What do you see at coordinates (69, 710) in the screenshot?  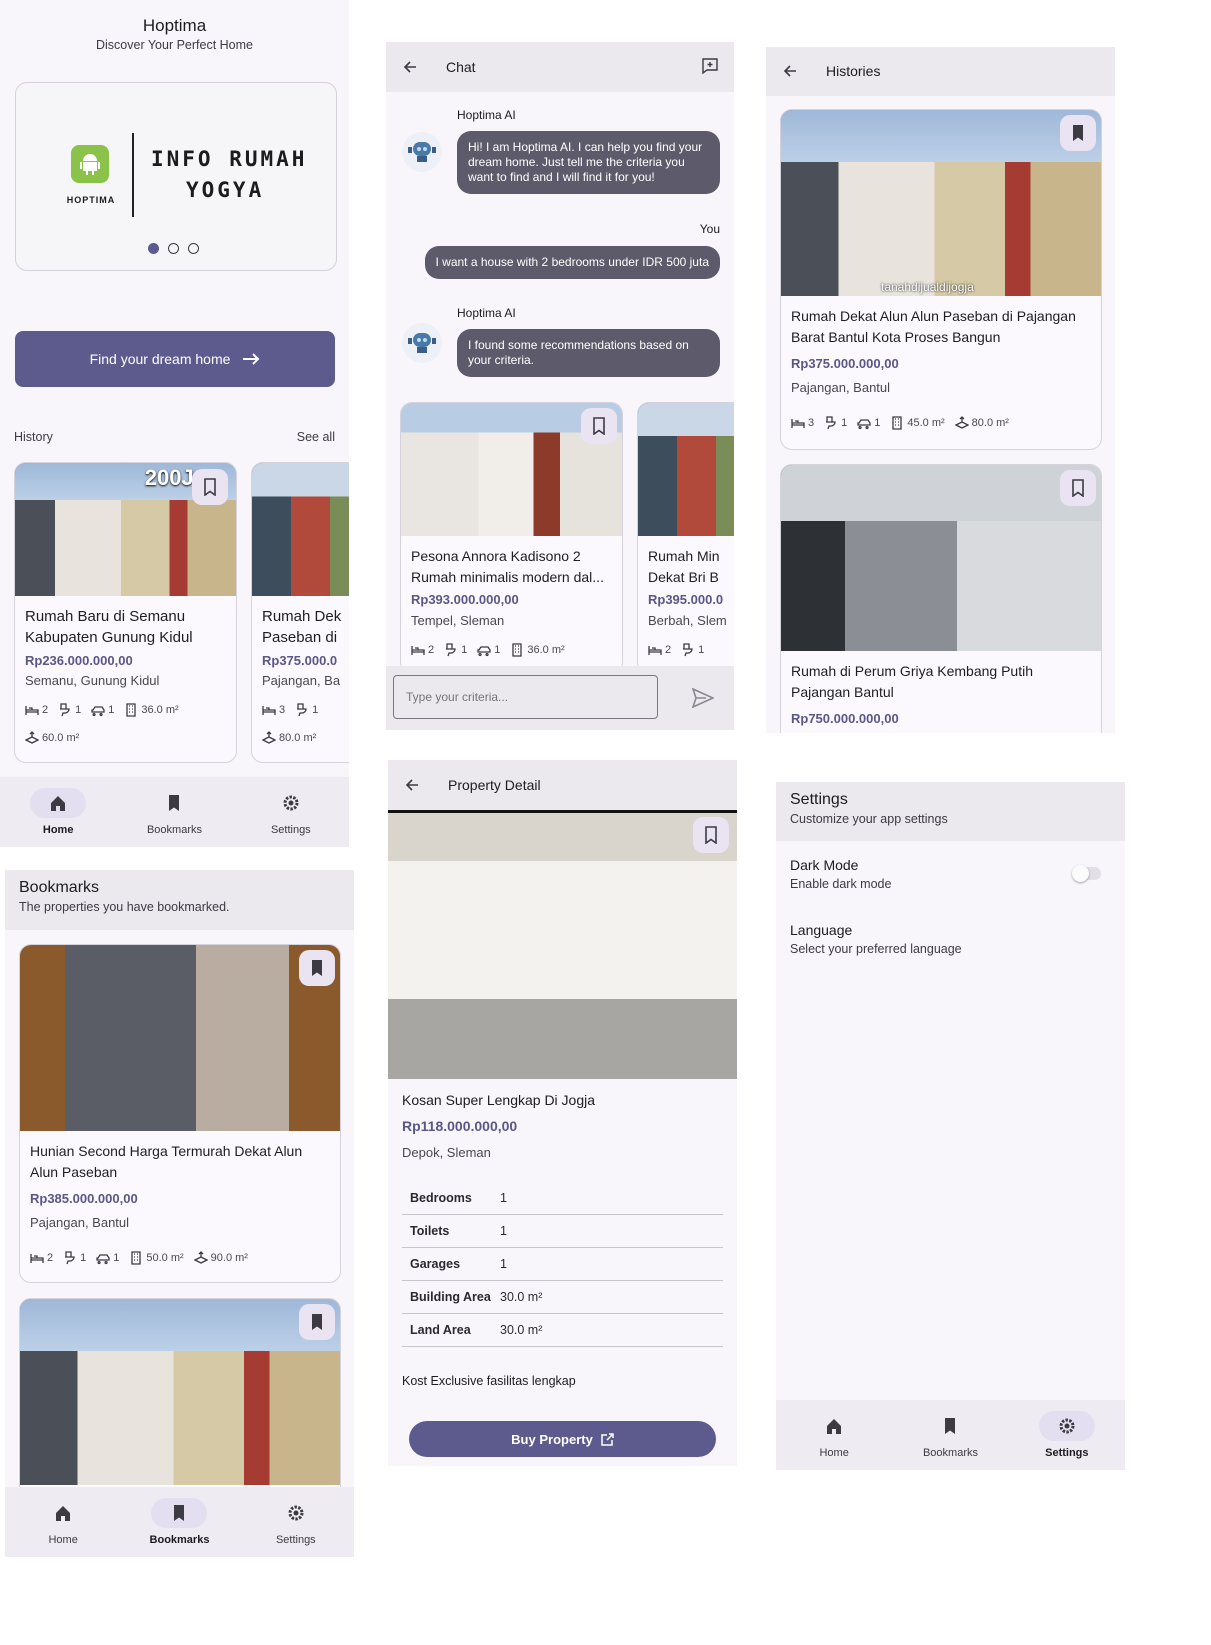 I see `spec-toilets: 1` at bounding box center [69, 710].